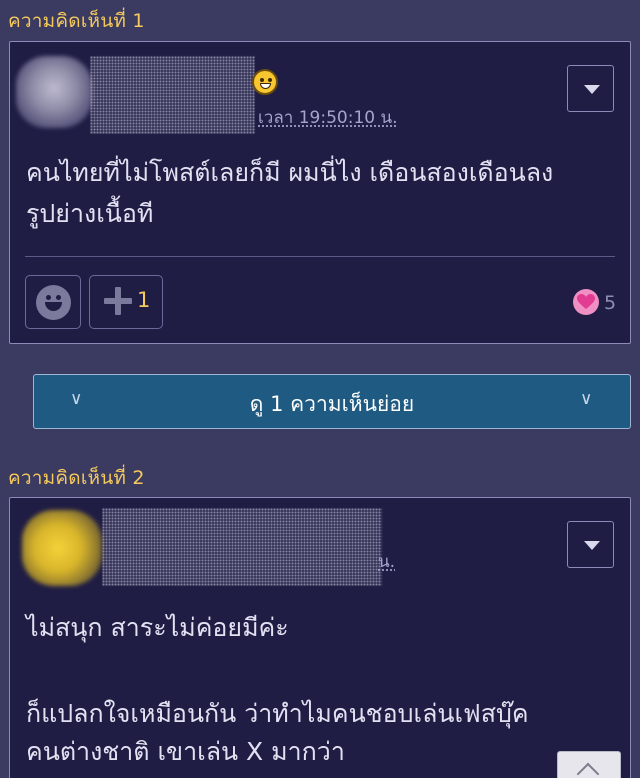  What do you see at coordinates (328, 117) in the screenshot?
I see `timestamp-link: เวลา 19:50:10 น.` at bounding box center [328, 117].